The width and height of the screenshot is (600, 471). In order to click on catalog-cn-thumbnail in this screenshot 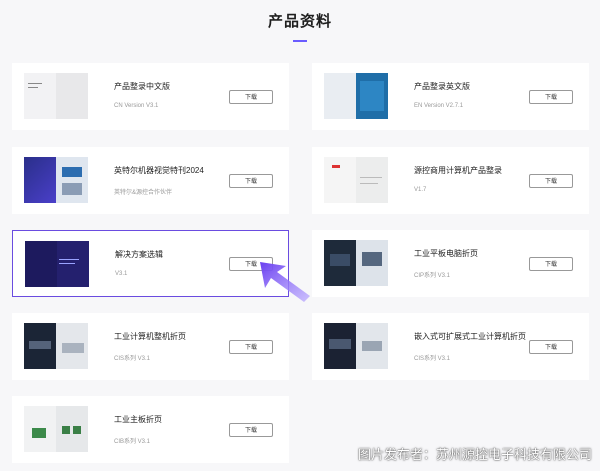, I will do `click(56, 96)`.